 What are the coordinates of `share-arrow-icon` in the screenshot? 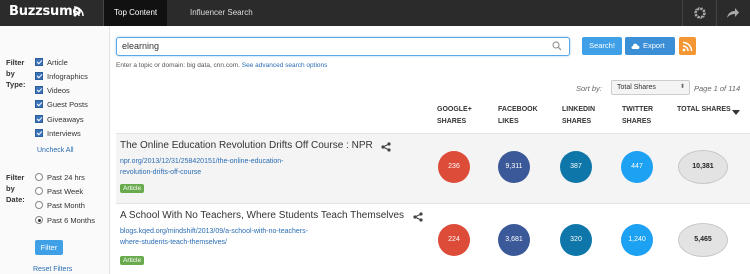 It's located at (733, 13).